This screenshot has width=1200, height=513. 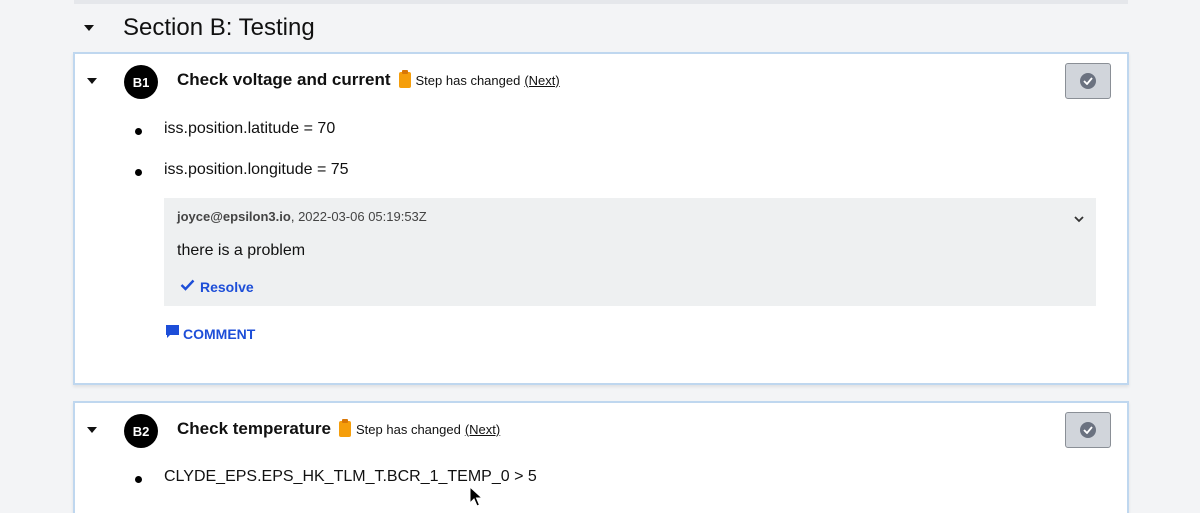 I want to click on step-title: Check temperature, so click(x=254, y=428).